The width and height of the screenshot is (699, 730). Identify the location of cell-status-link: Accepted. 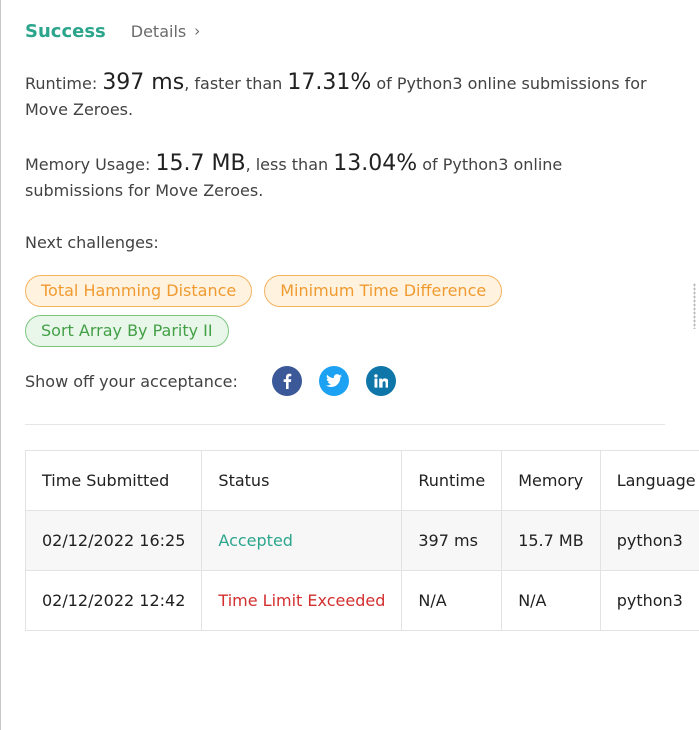
(302, 540).